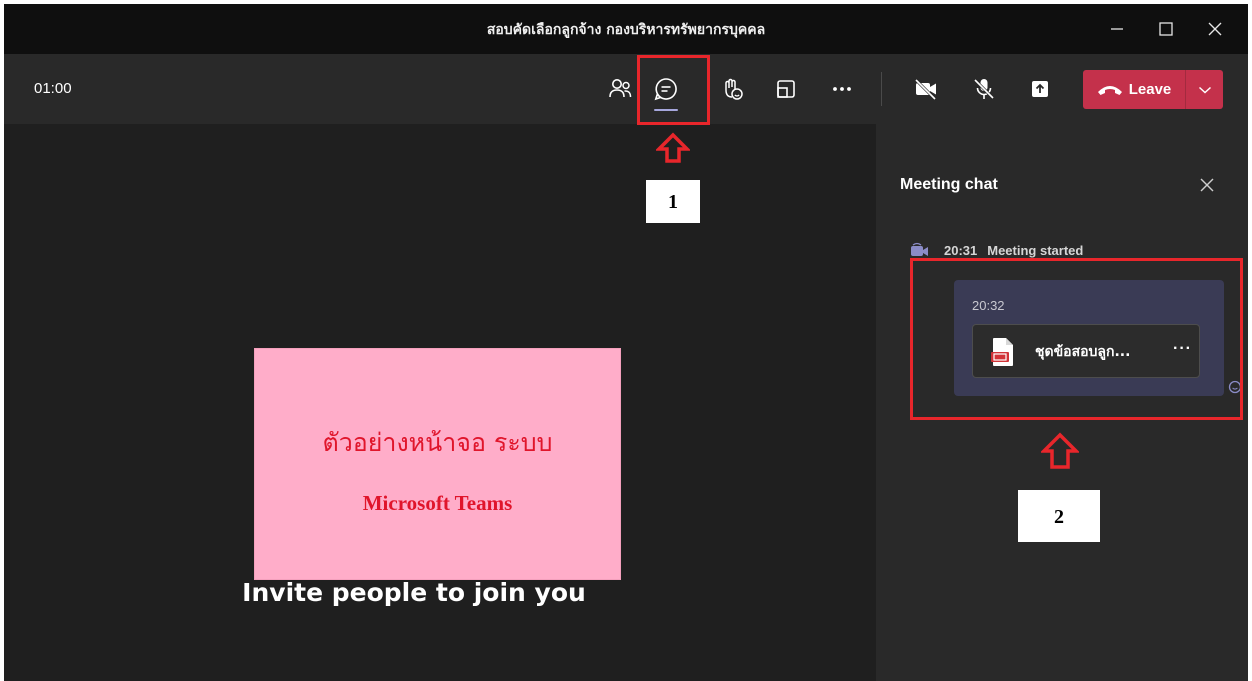 The image size is (1252, 681). I want to click on raise-hand-icon, so click(734, 89).